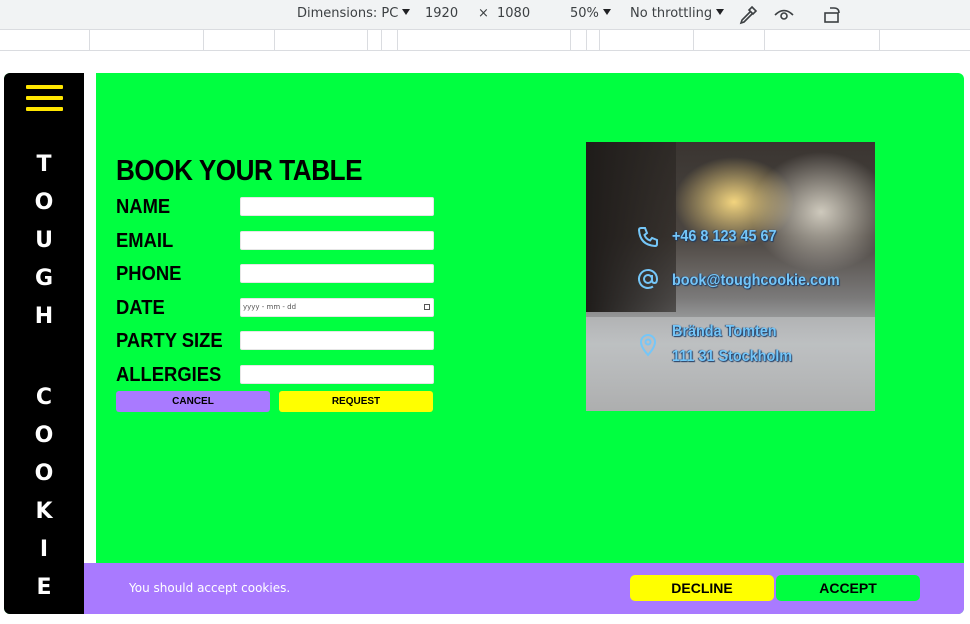  I want to click on allergies-input, so click(337, 374).